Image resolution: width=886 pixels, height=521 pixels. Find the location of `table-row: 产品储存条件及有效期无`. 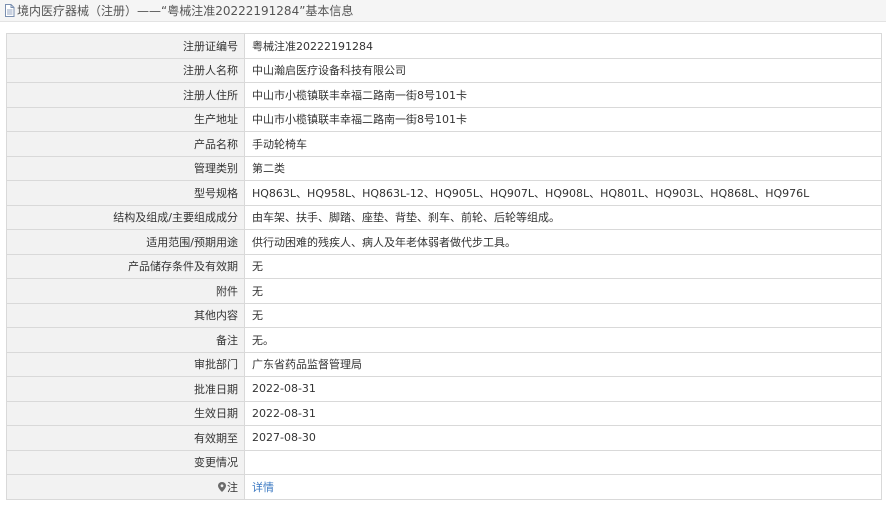

table-row: 产品储存条件及有效期无 is located at coordinates (444, 266).